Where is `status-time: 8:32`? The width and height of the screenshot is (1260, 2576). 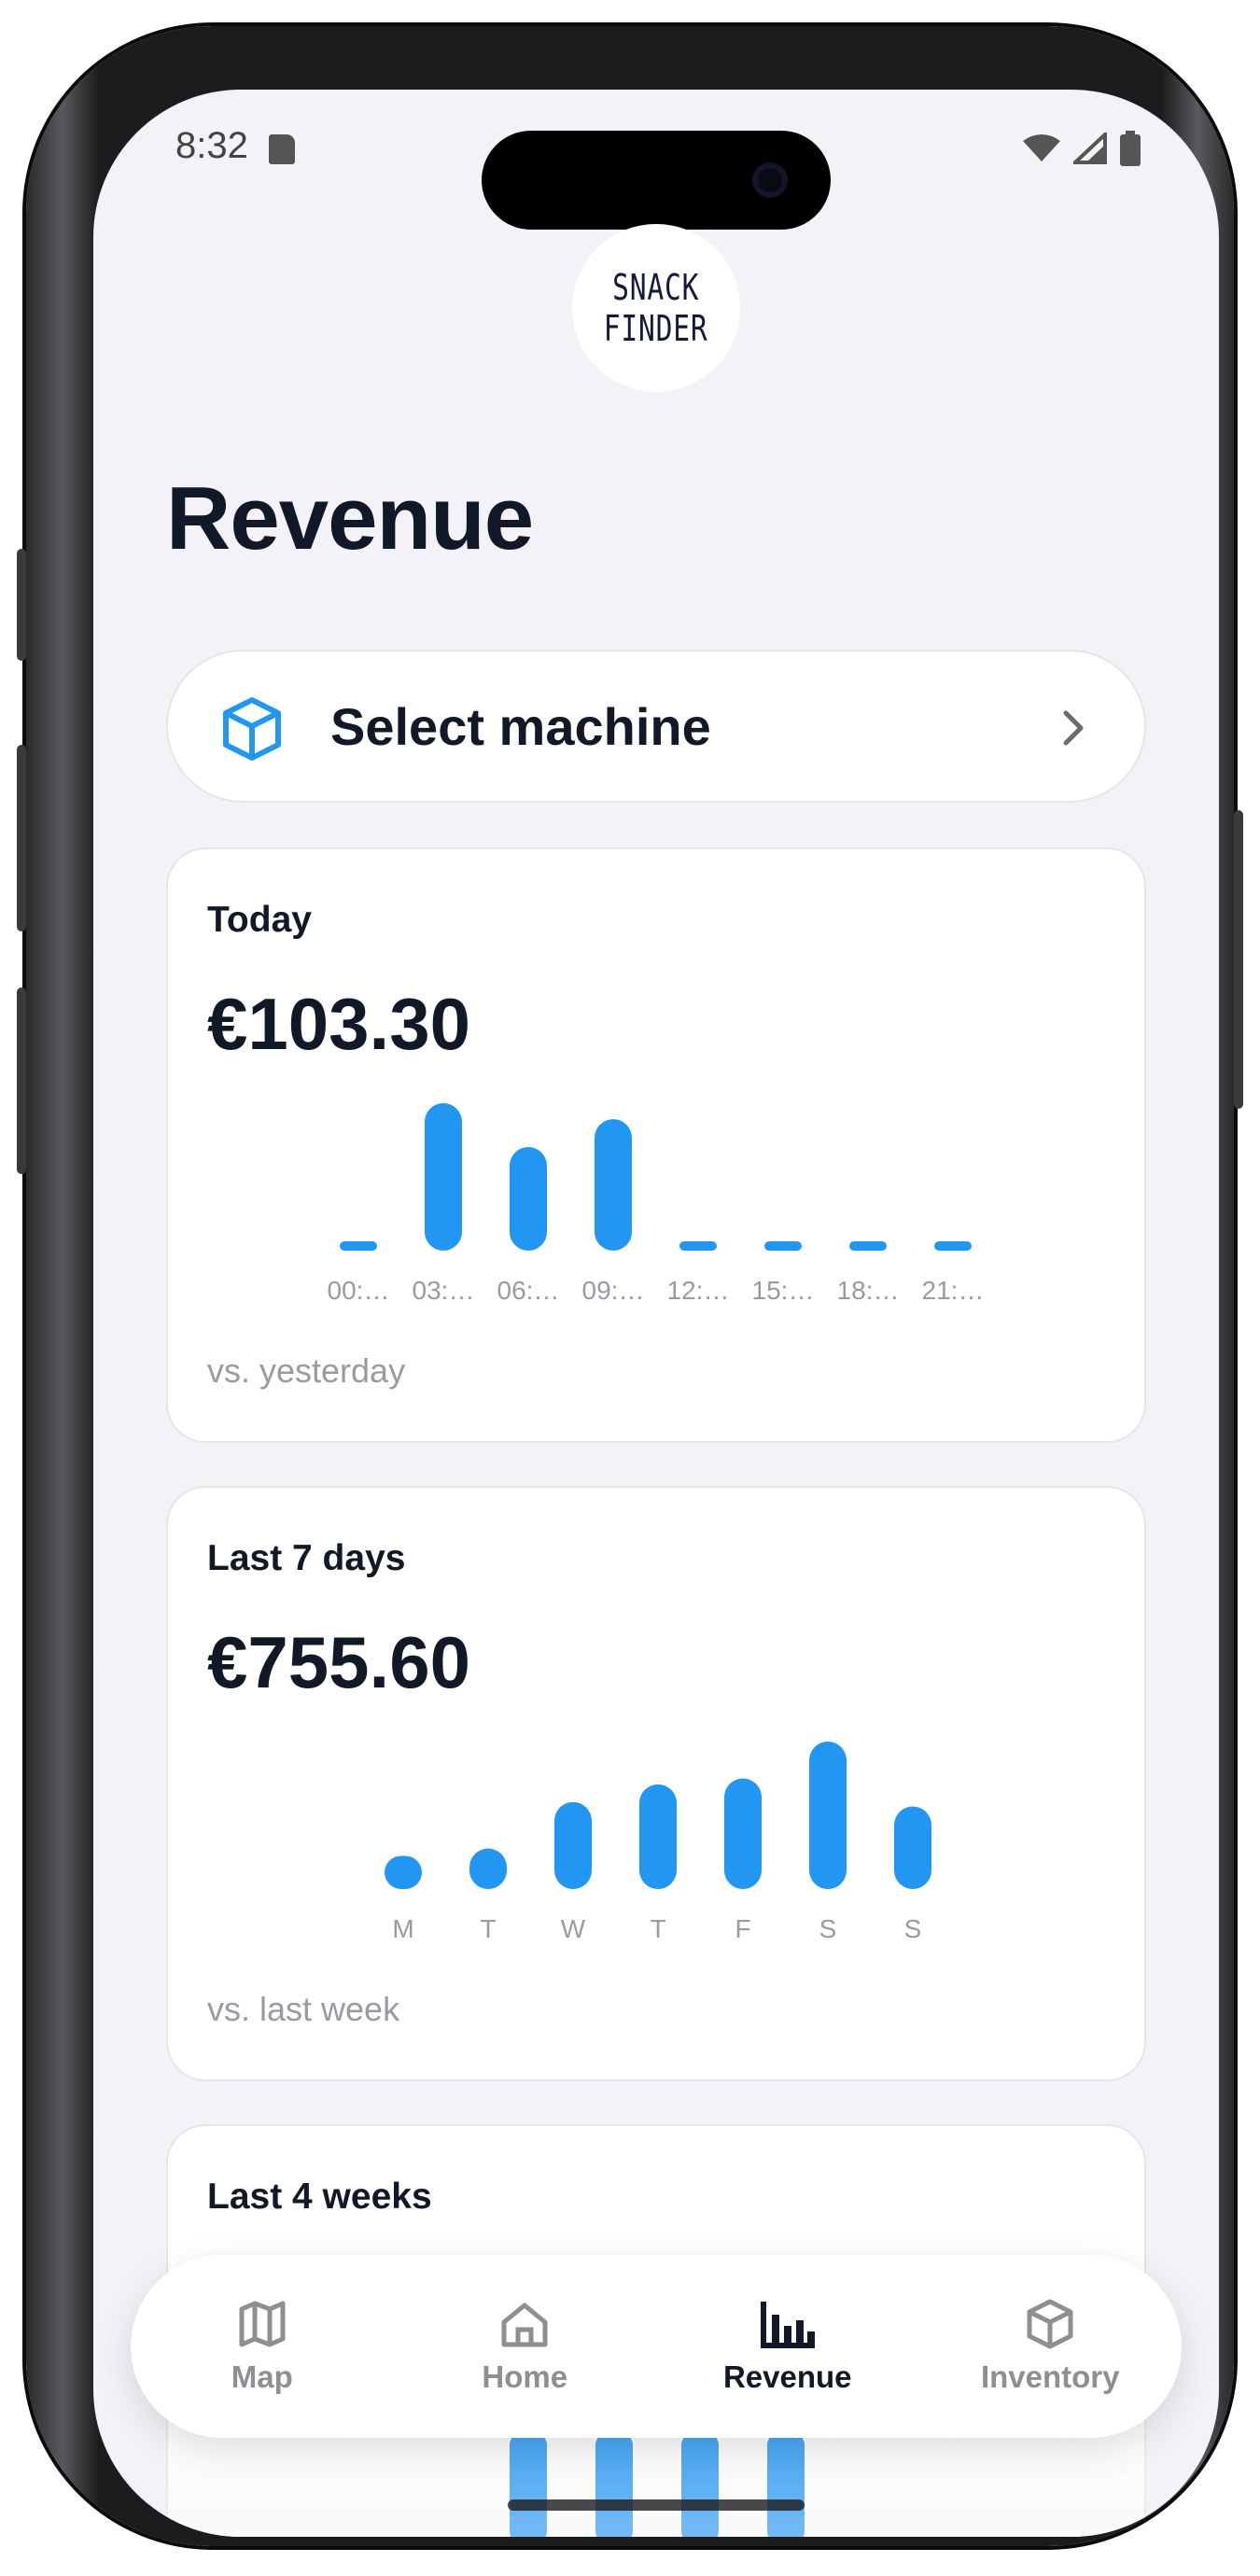 status-time: 8:32 is located at coordinates (211, 145).